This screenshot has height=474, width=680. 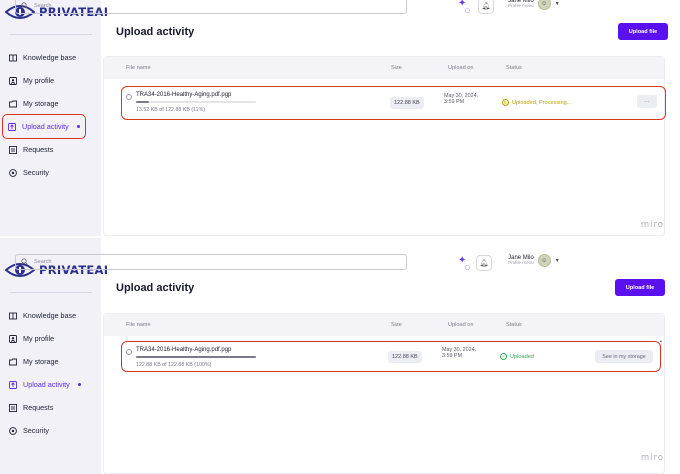 I want to click on status-text: Uploaded, so click(x=522, y=356).